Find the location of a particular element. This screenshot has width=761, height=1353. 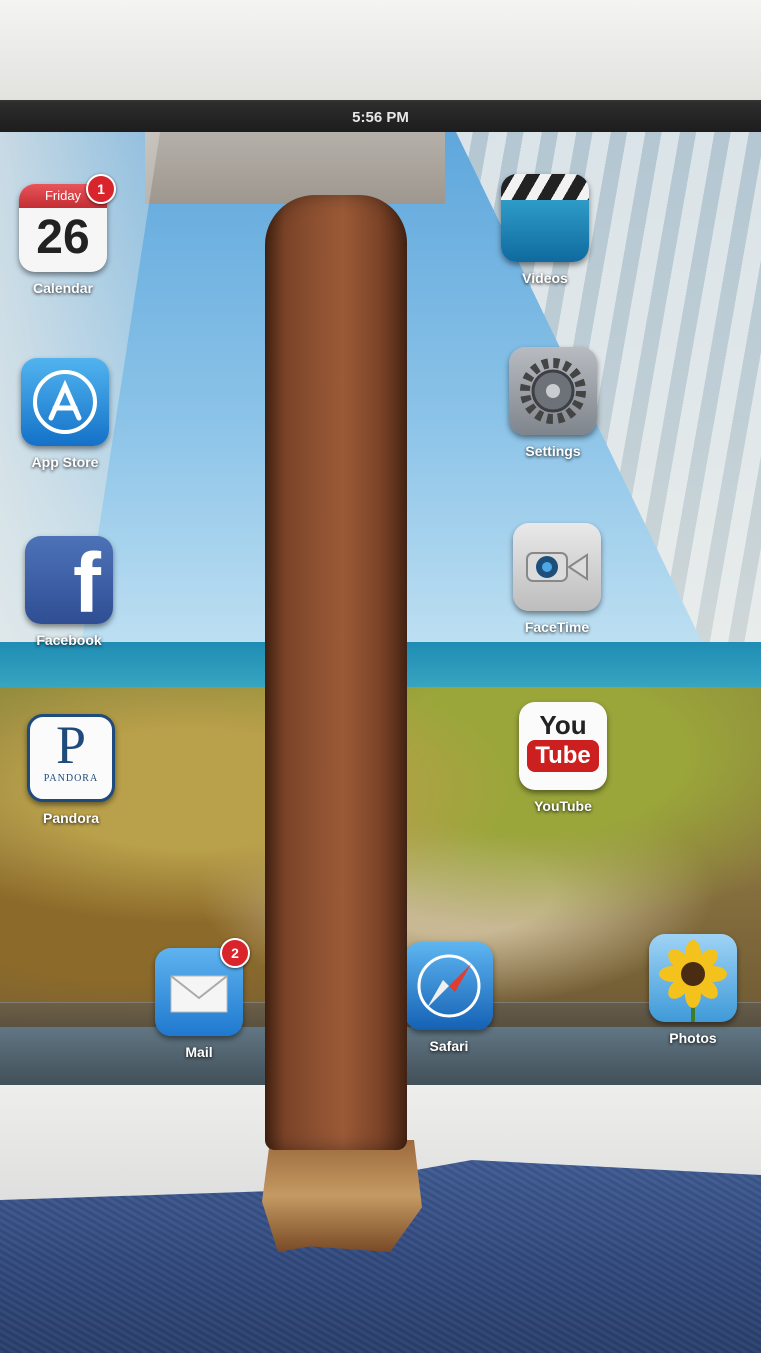

app-label: Facebook is located at coordinates (69, 640).